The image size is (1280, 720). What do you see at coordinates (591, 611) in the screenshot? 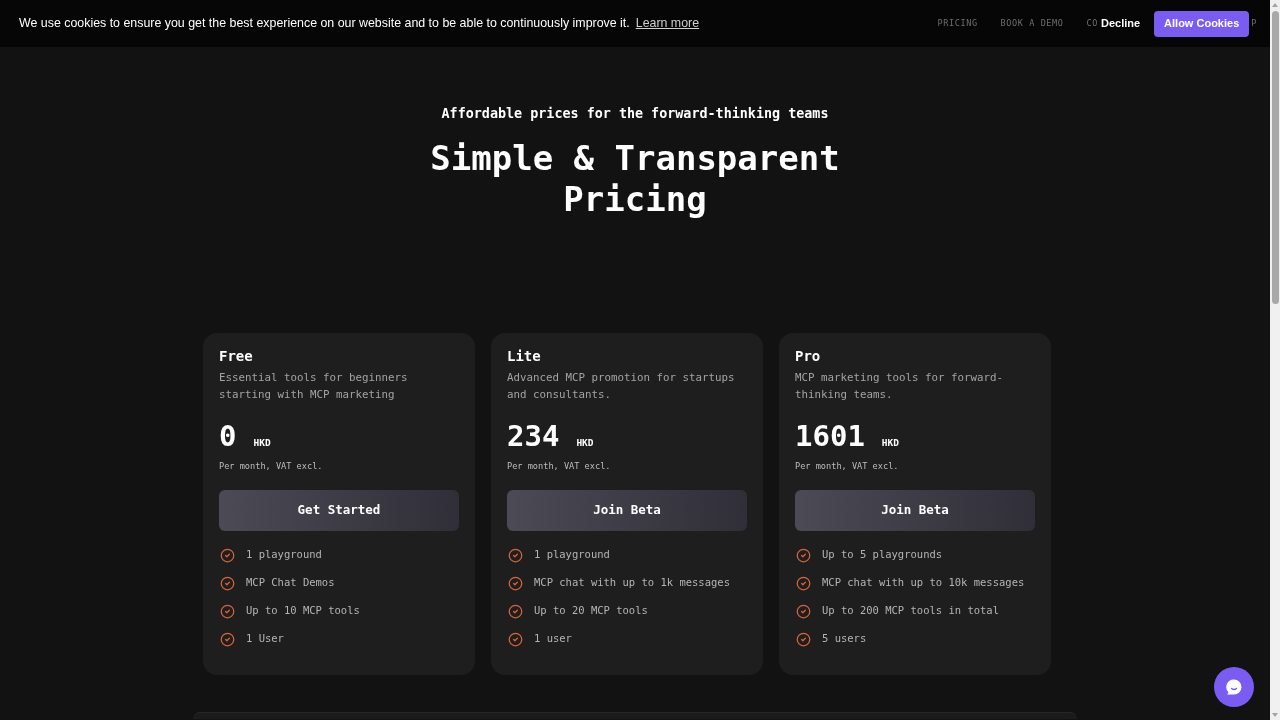
I see `feature-text: Up to 20 MCP tools` at bounding box center [591, 611].